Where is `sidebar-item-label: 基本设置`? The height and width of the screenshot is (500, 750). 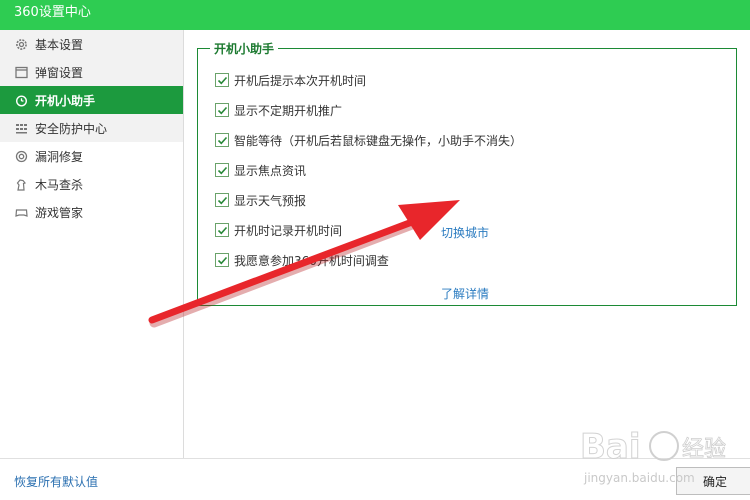 sidebar-item-label: 基本设置 is located at coordinates (59, 44).